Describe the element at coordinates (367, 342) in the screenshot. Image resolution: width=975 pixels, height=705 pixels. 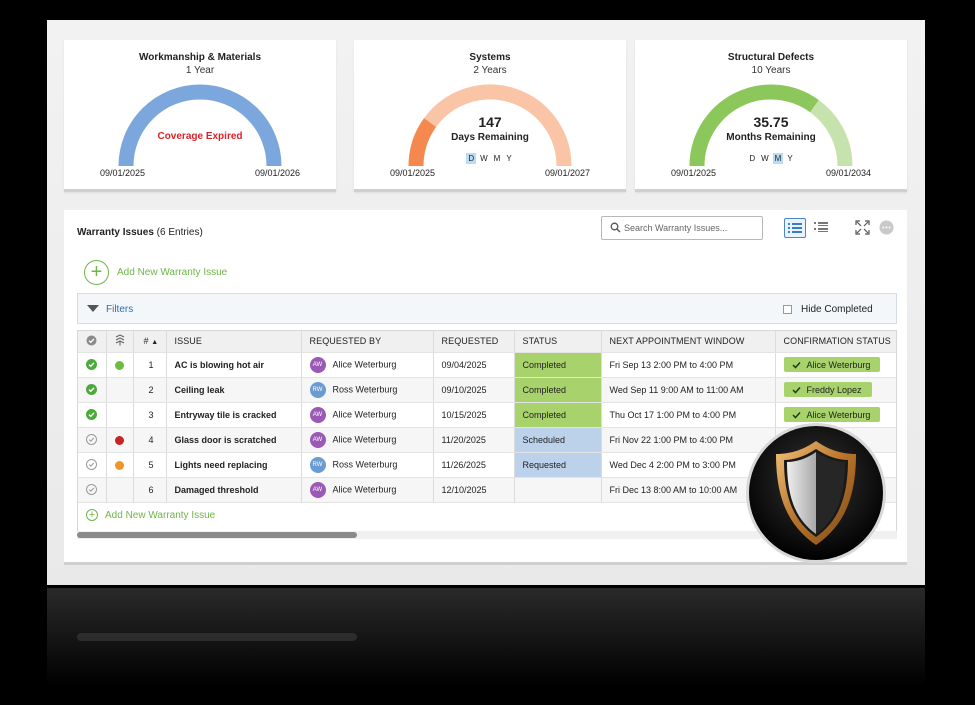
I see `column-header-requested-by: REQUESTED BY` at that location.